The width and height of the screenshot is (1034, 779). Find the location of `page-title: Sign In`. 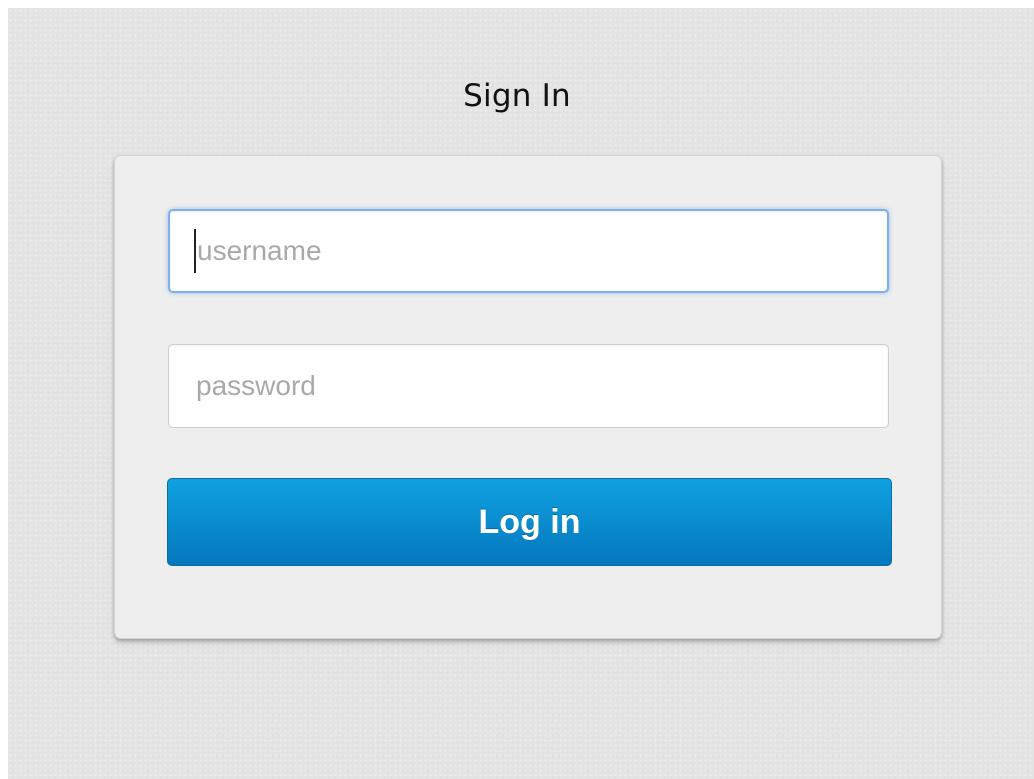

page-title: Sign In is located at coordinates (517, 96).